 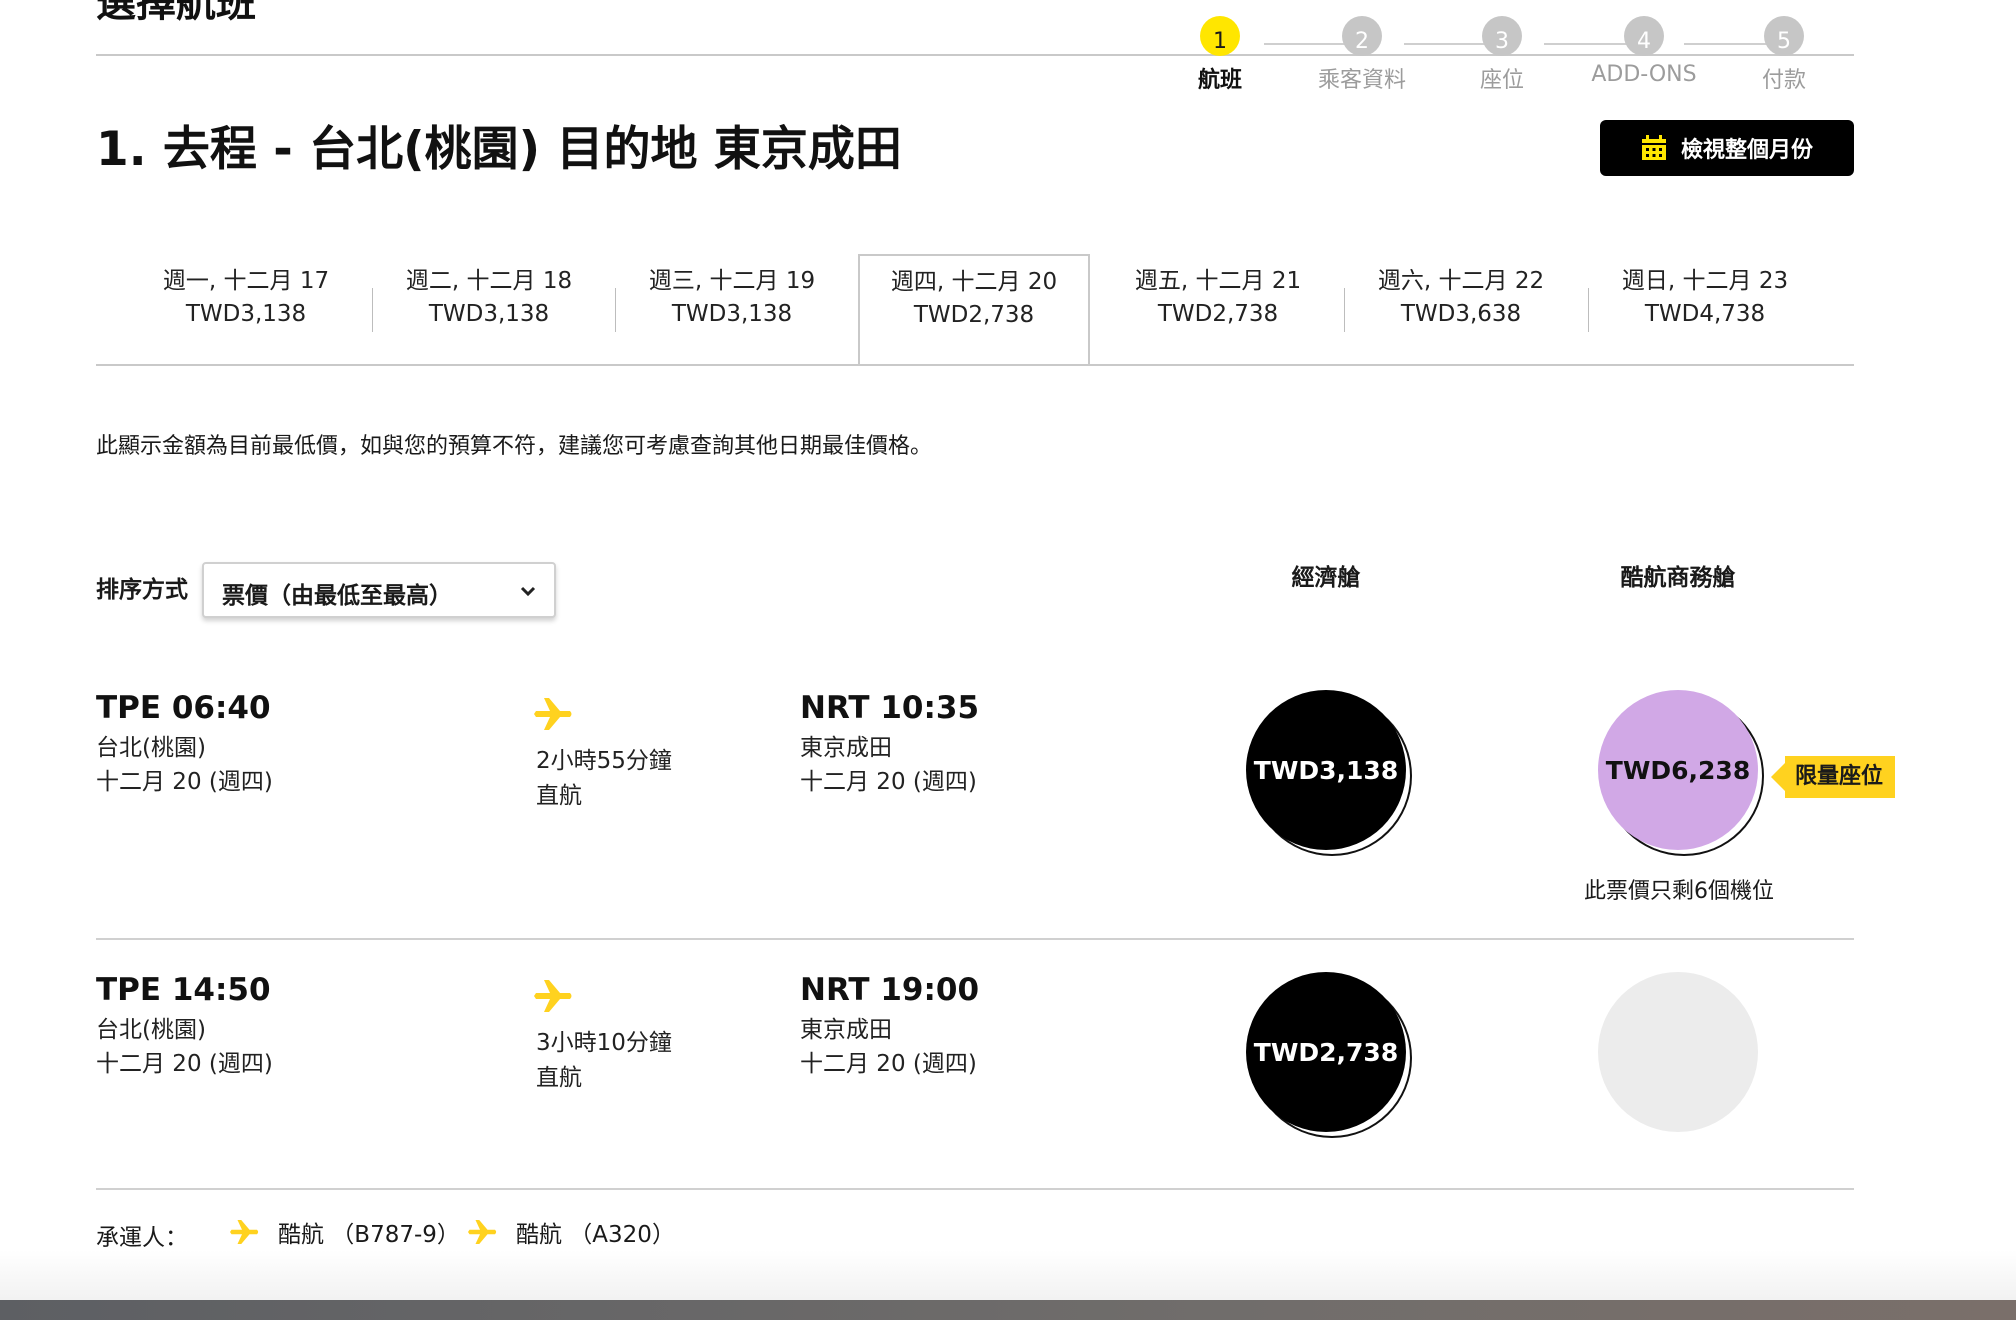 I want to click on date-tab-price: TWD3,638, so click(x=1461, y=314).